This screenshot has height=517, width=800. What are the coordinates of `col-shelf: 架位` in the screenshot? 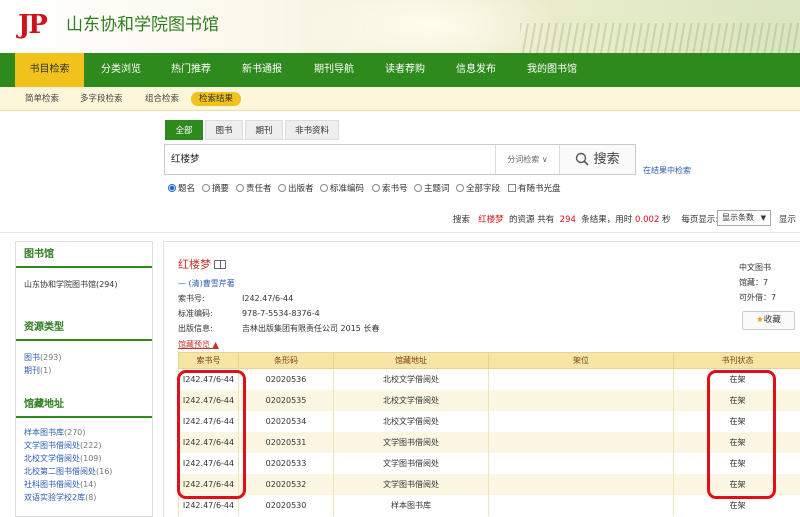 It's located at (581, 360).